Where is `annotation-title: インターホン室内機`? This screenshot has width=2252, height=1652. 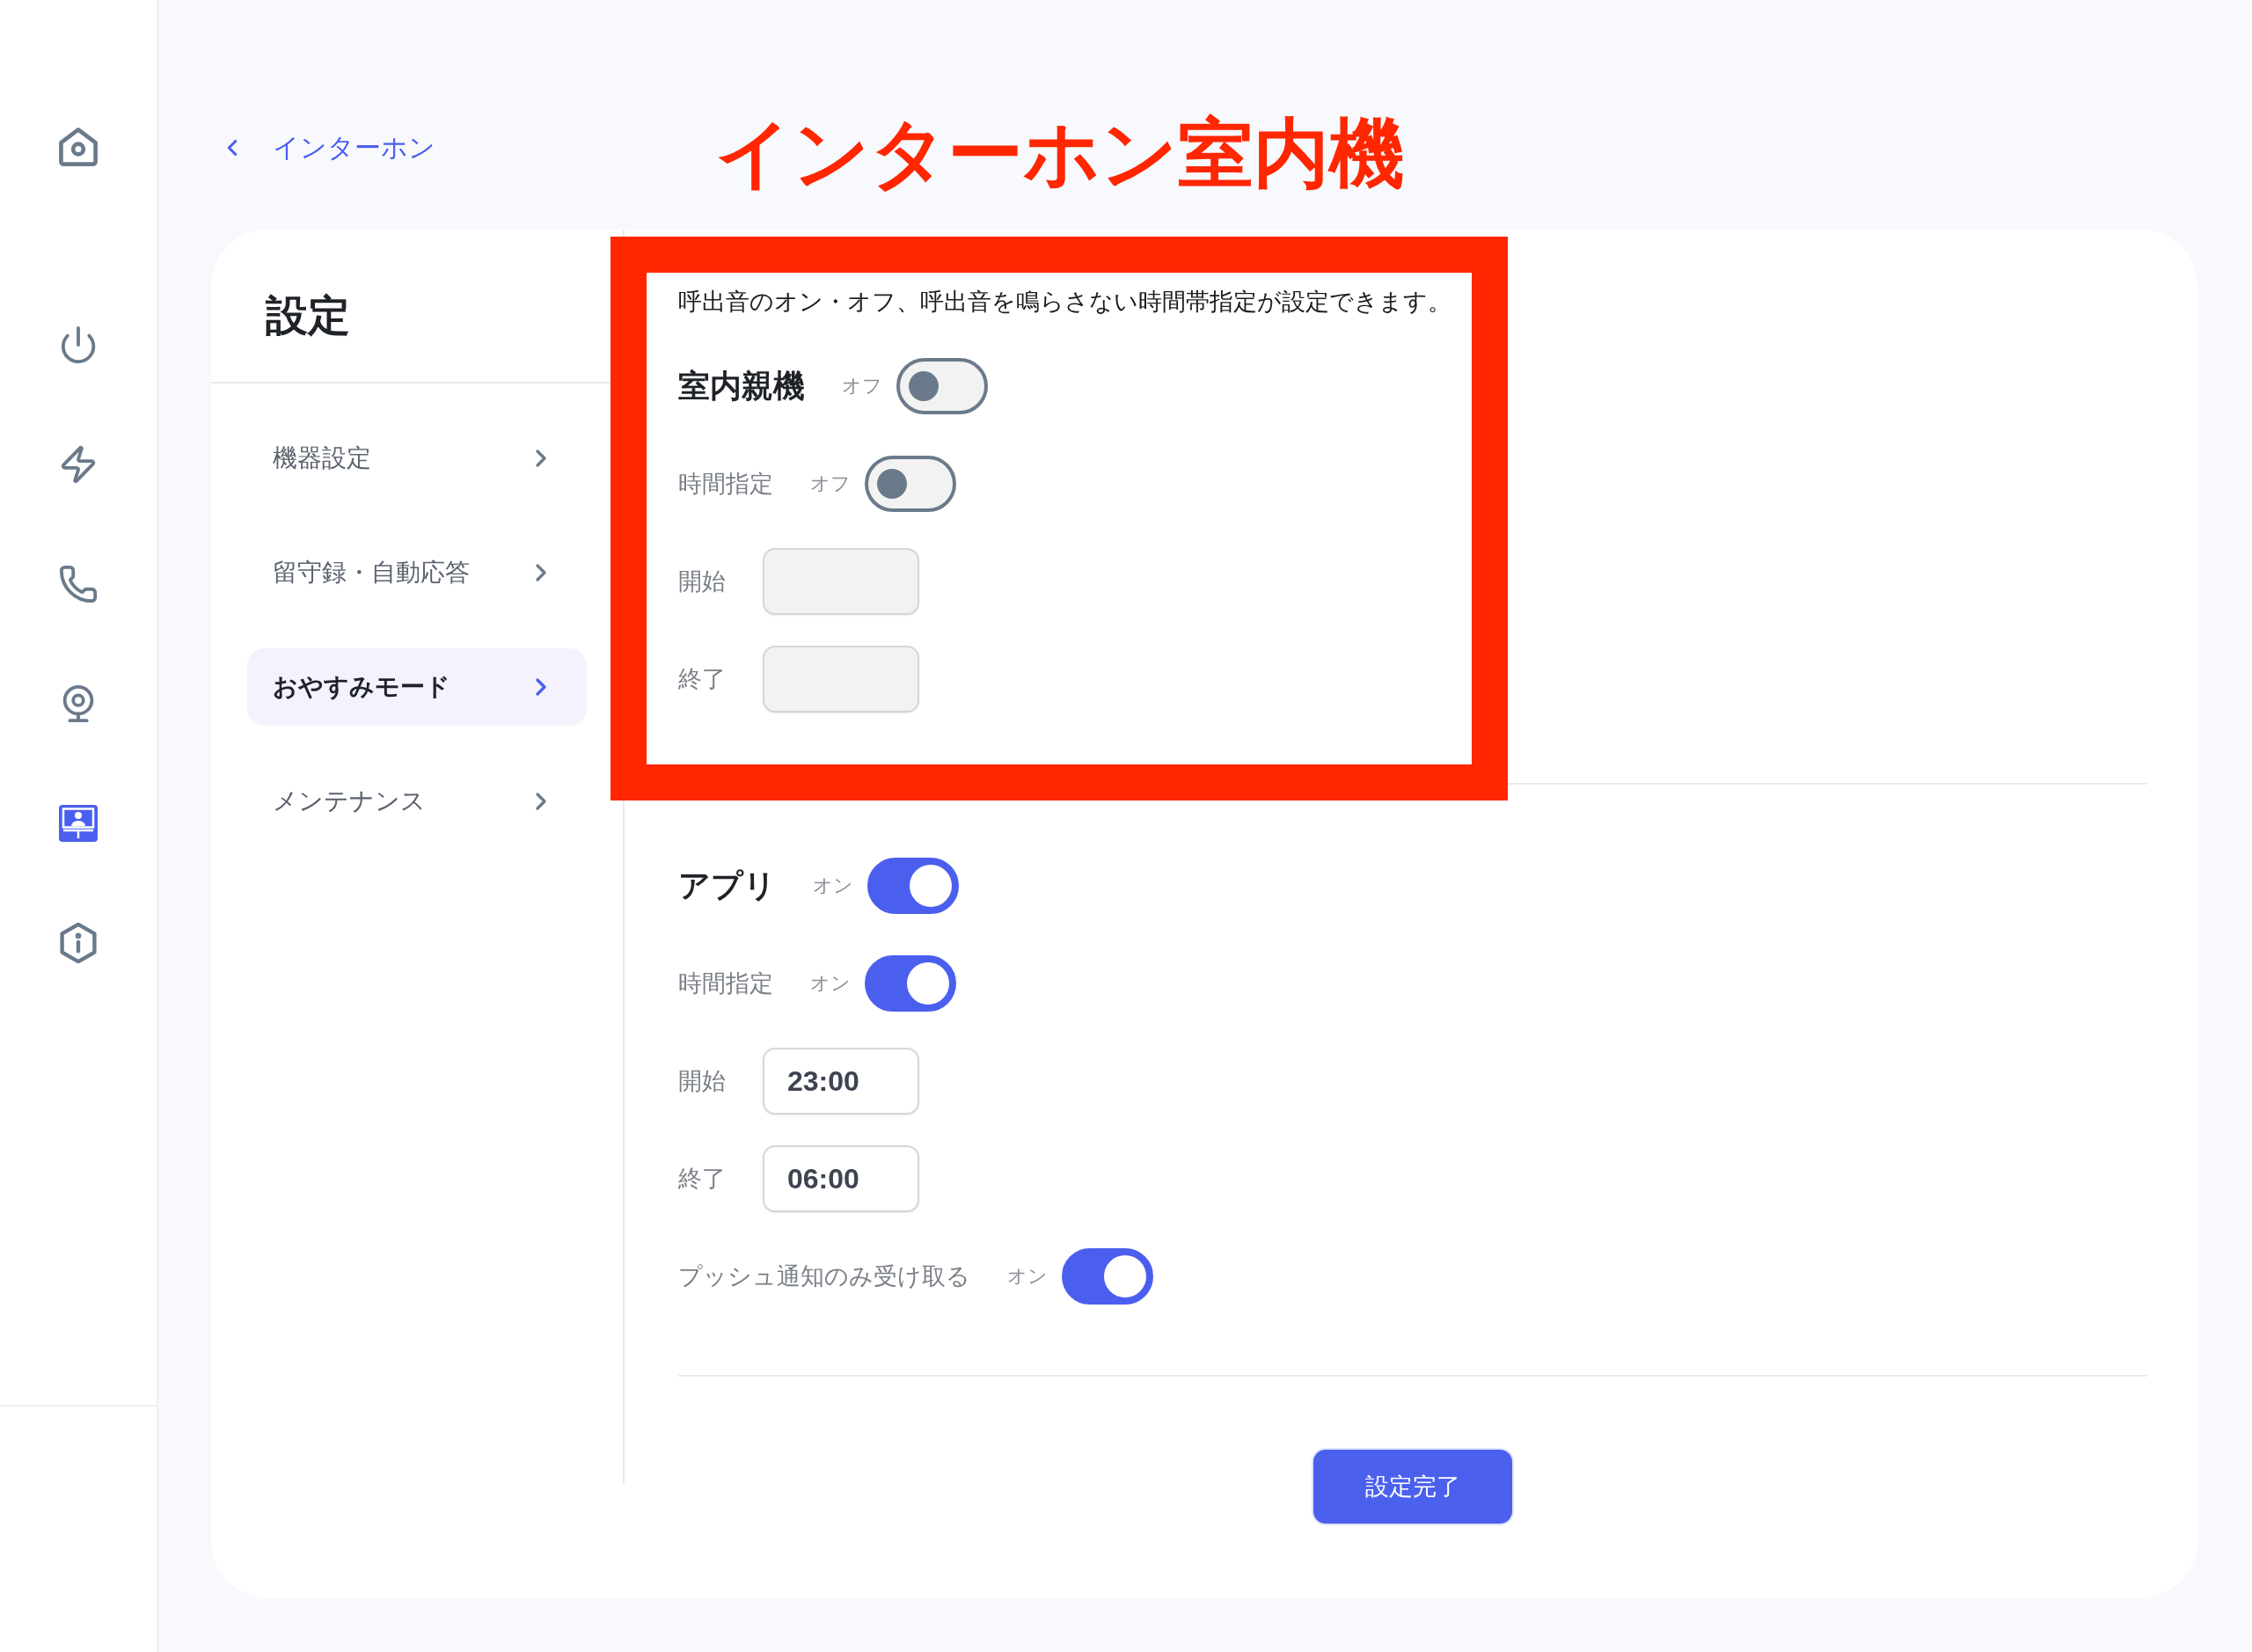 annotation-title: インターホン室内機 is located at coordinates (1060, 153).